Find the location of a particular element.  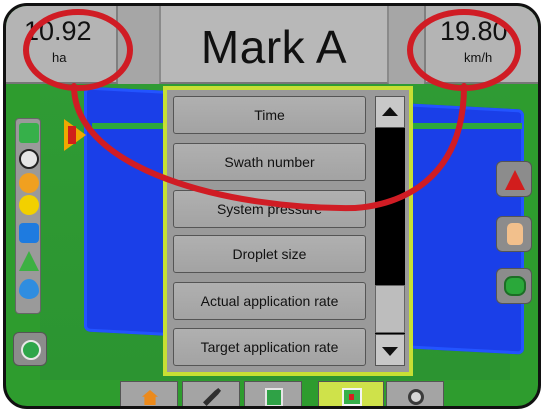

area-panel: 10.92 ha is located at coordinates (62, 45).